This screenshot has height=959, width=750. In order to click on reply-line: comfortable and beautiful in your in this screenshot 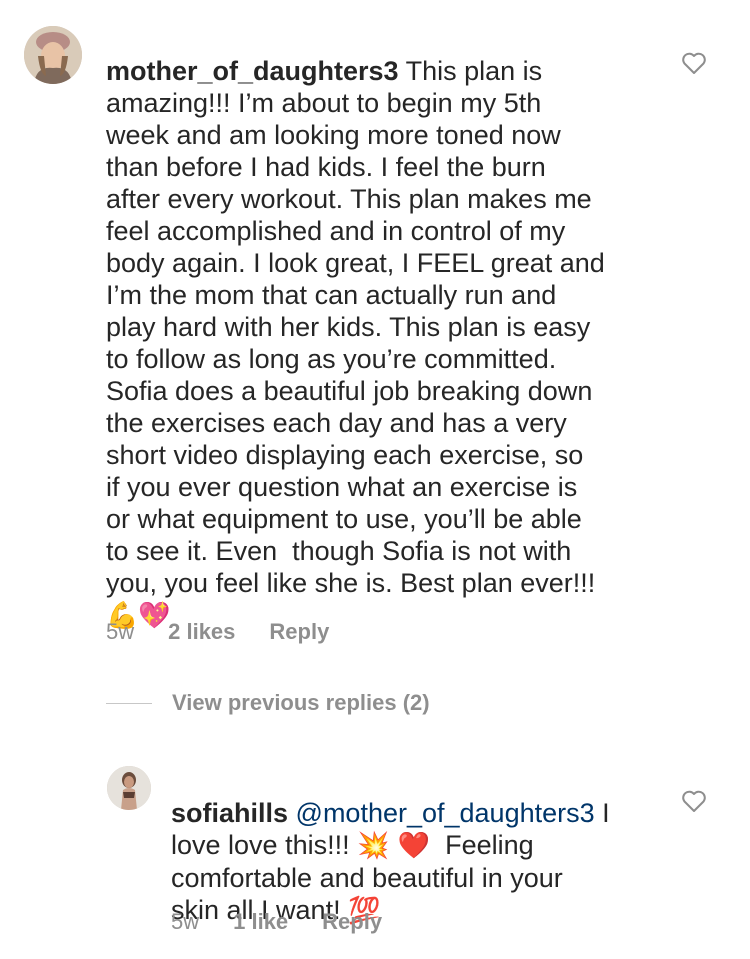, I will do `click(367, 878)`.